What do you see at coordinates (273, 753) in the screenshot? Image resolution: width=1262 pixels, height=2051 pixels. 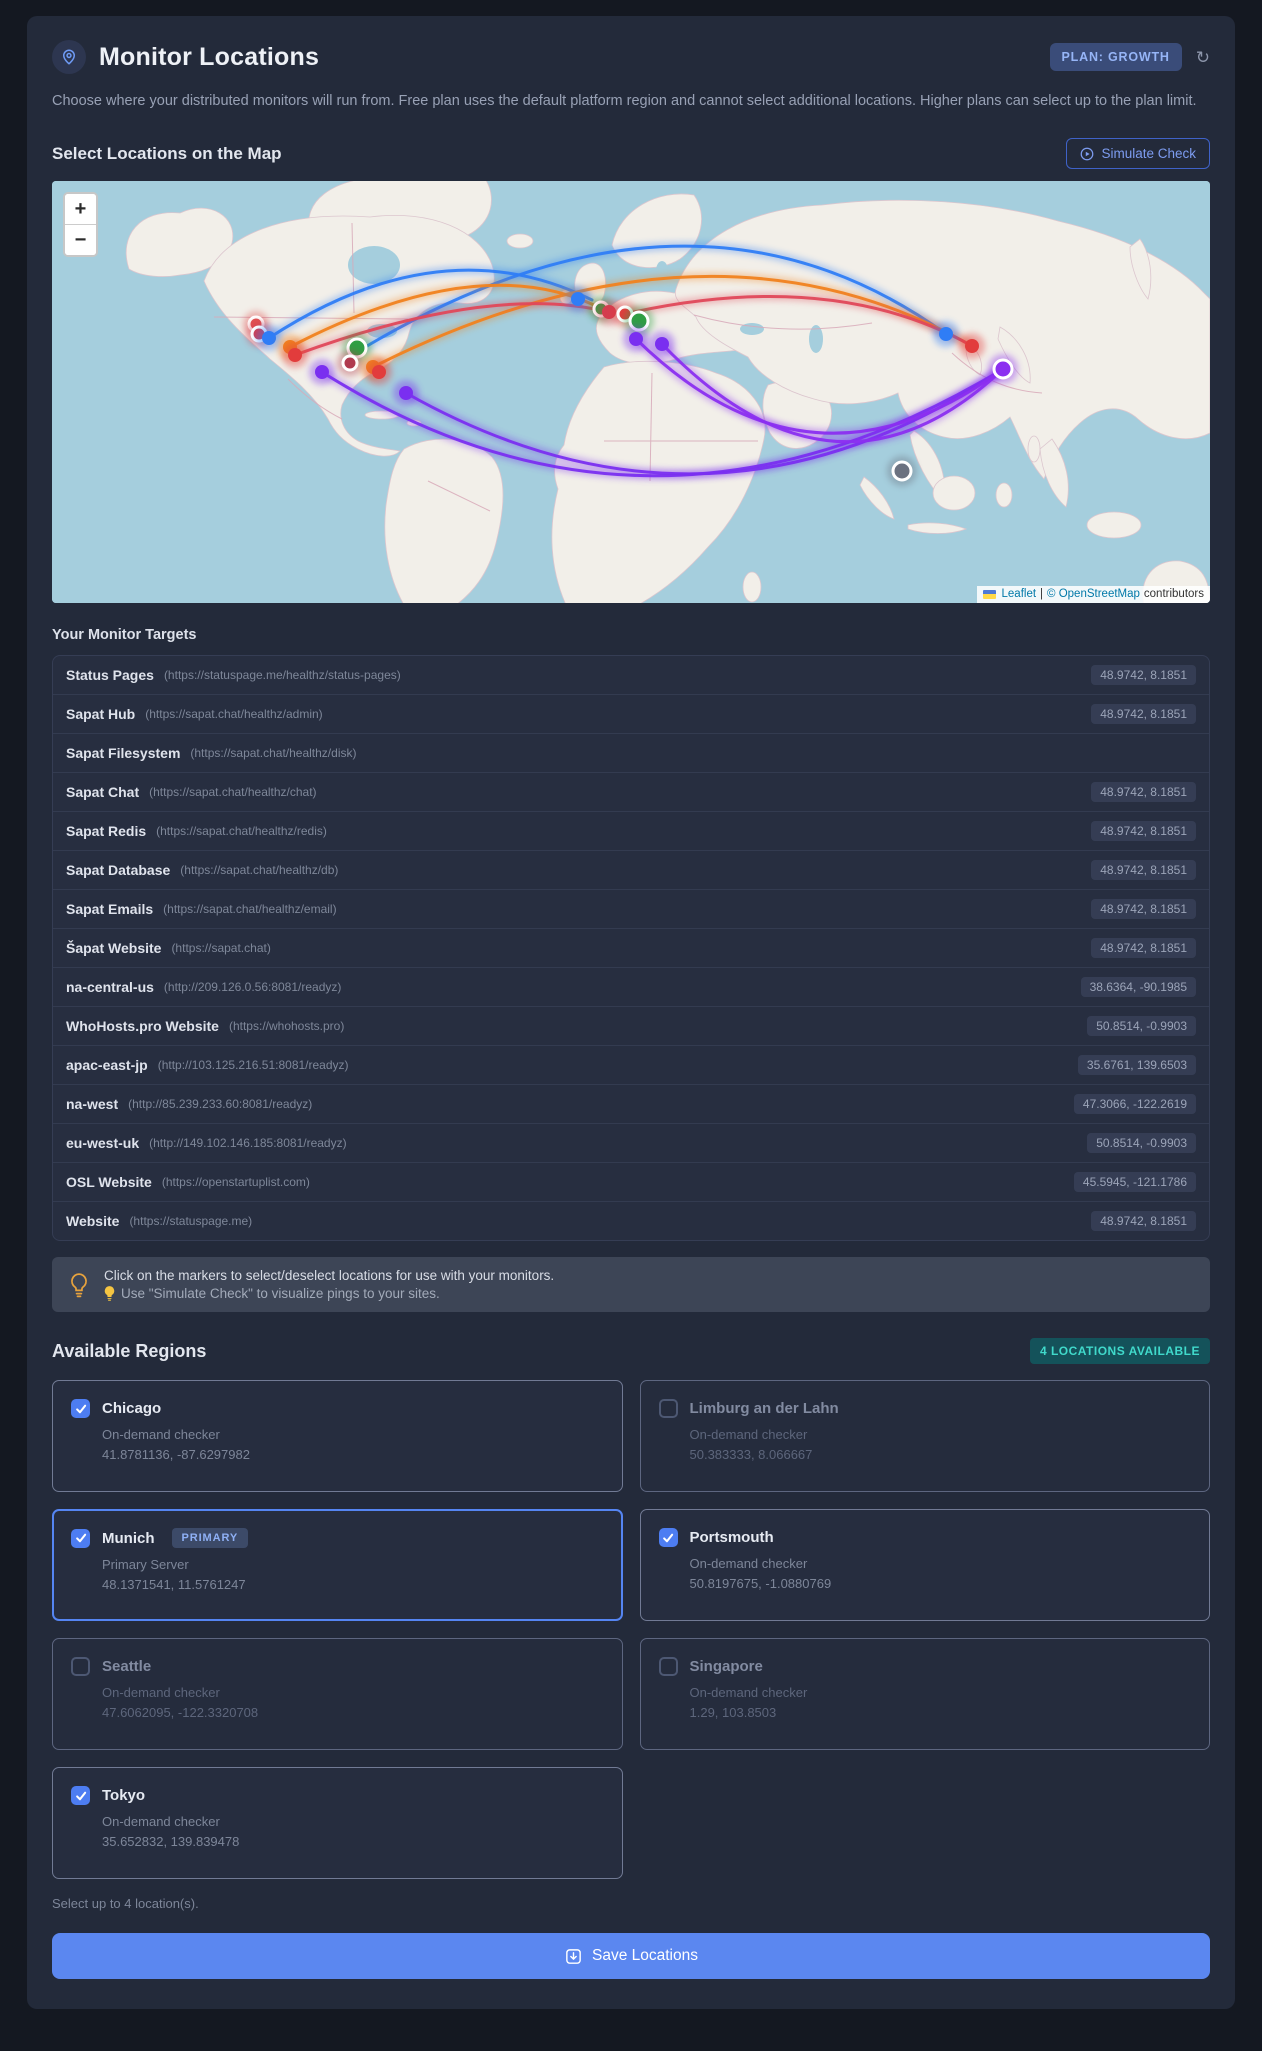 I see `target-url: (https://sapat.chat/healthz/disk)` at bounding box center [273, 753].